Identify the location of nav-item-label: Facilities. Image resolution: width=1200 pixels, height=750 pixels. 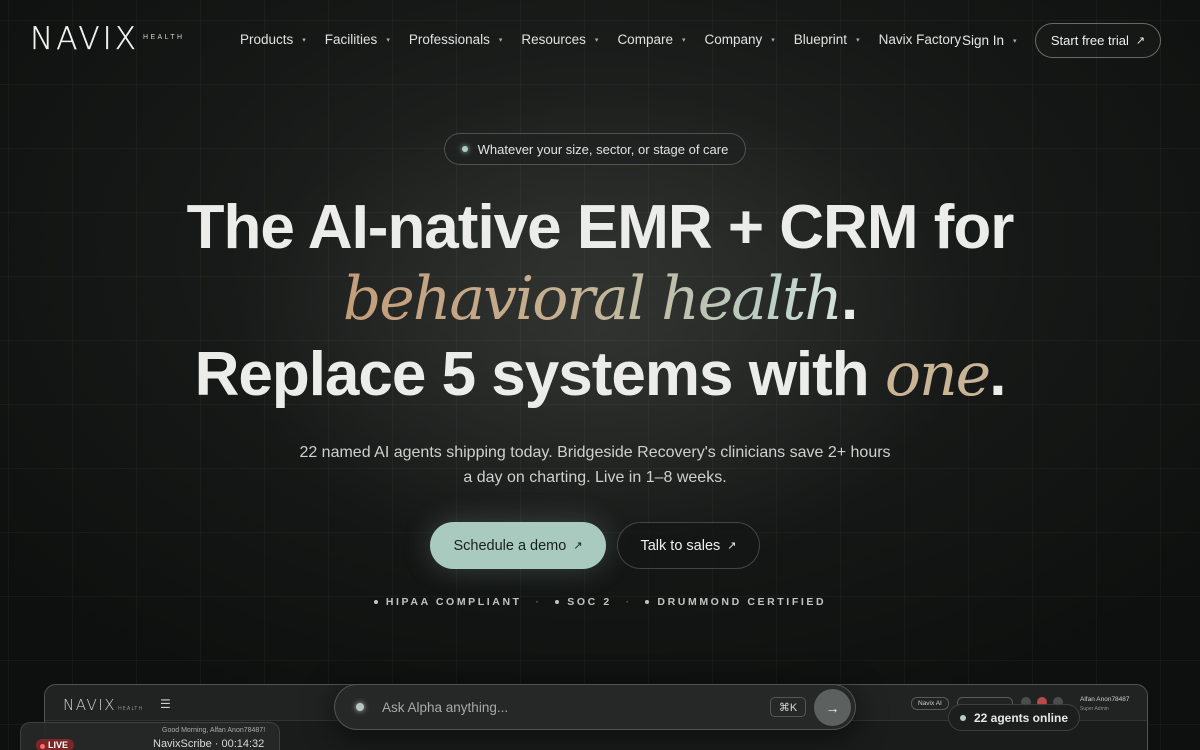
(351, 39).